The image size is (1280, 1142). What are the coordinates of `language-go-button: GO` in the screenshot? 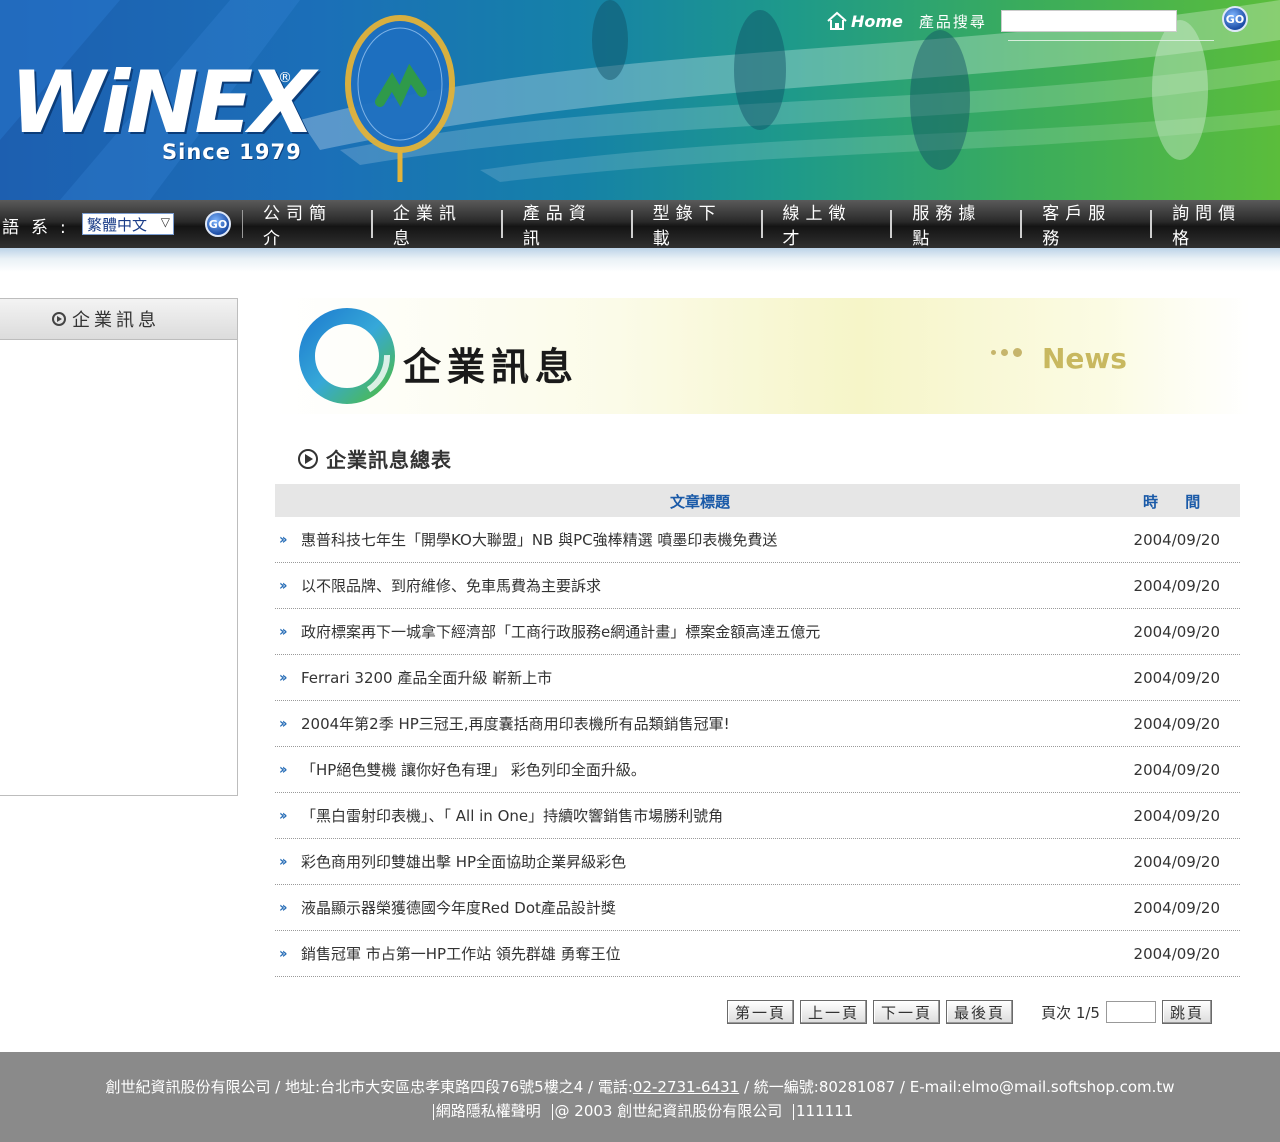 It's located at (218, 224).